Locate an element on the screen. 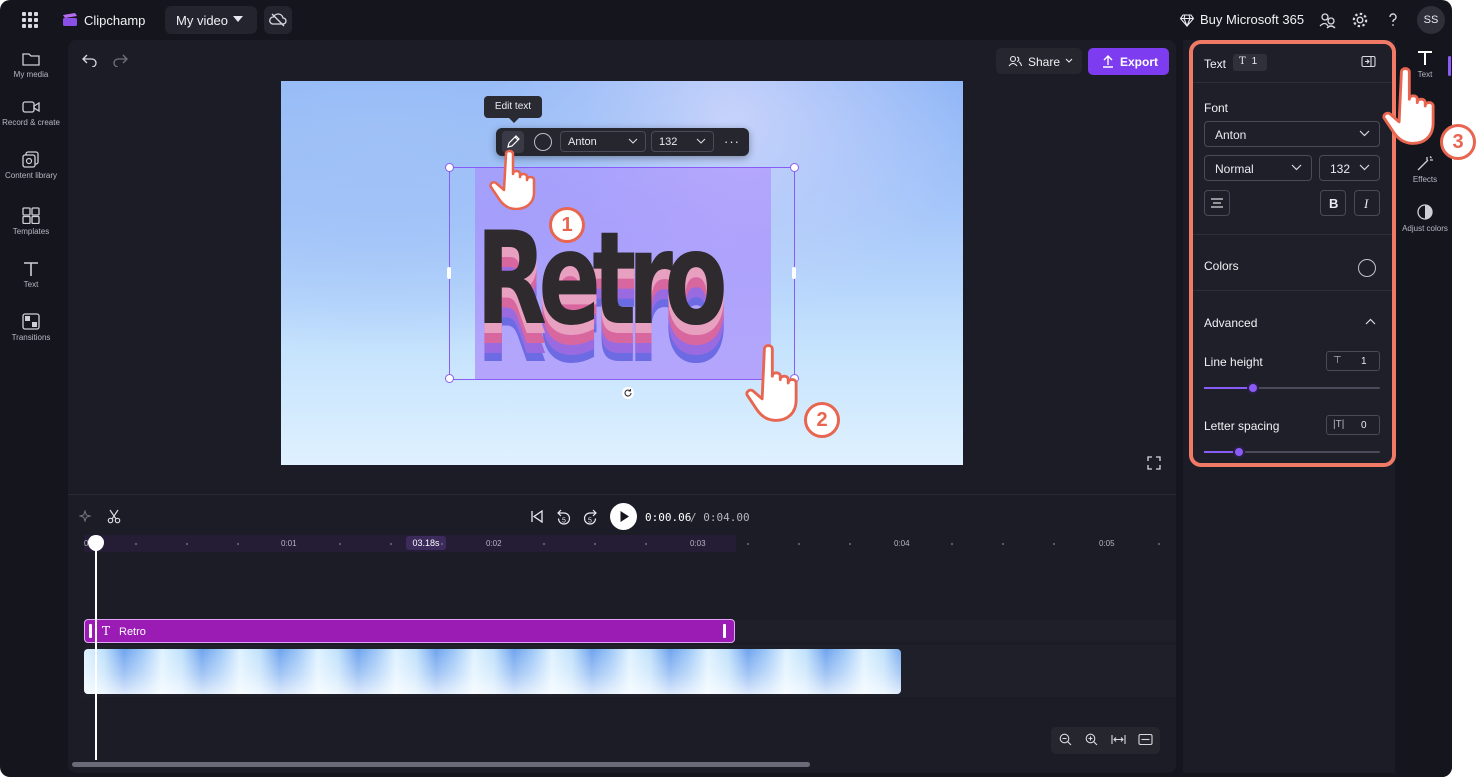 The image size is (1483, 777). fullscreen-icon is located at coordinates (1154, 463).